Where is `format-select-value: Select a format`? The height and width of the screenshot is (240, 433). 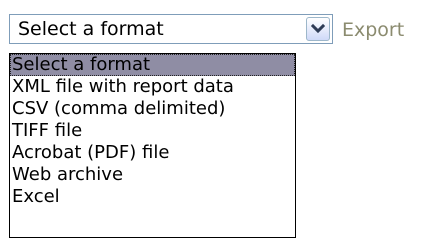 format-select-value: Select a format is located at coordinates (91, 29).